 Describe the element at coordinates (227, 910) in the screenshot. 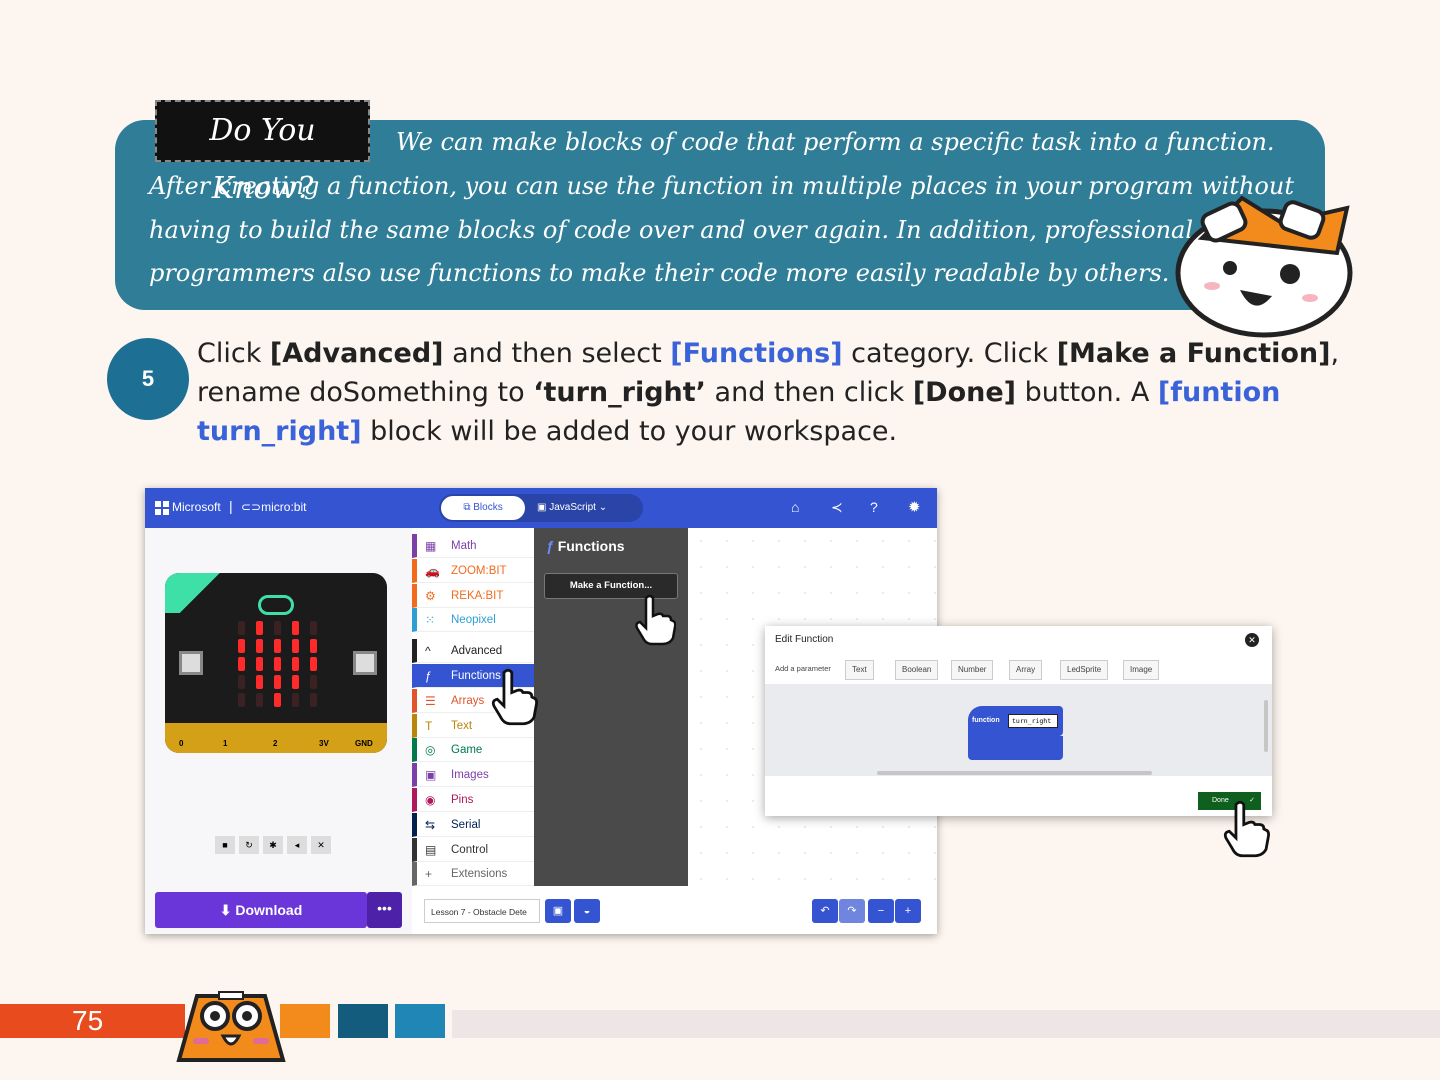

I see `download-icon: ⬇` at that location.